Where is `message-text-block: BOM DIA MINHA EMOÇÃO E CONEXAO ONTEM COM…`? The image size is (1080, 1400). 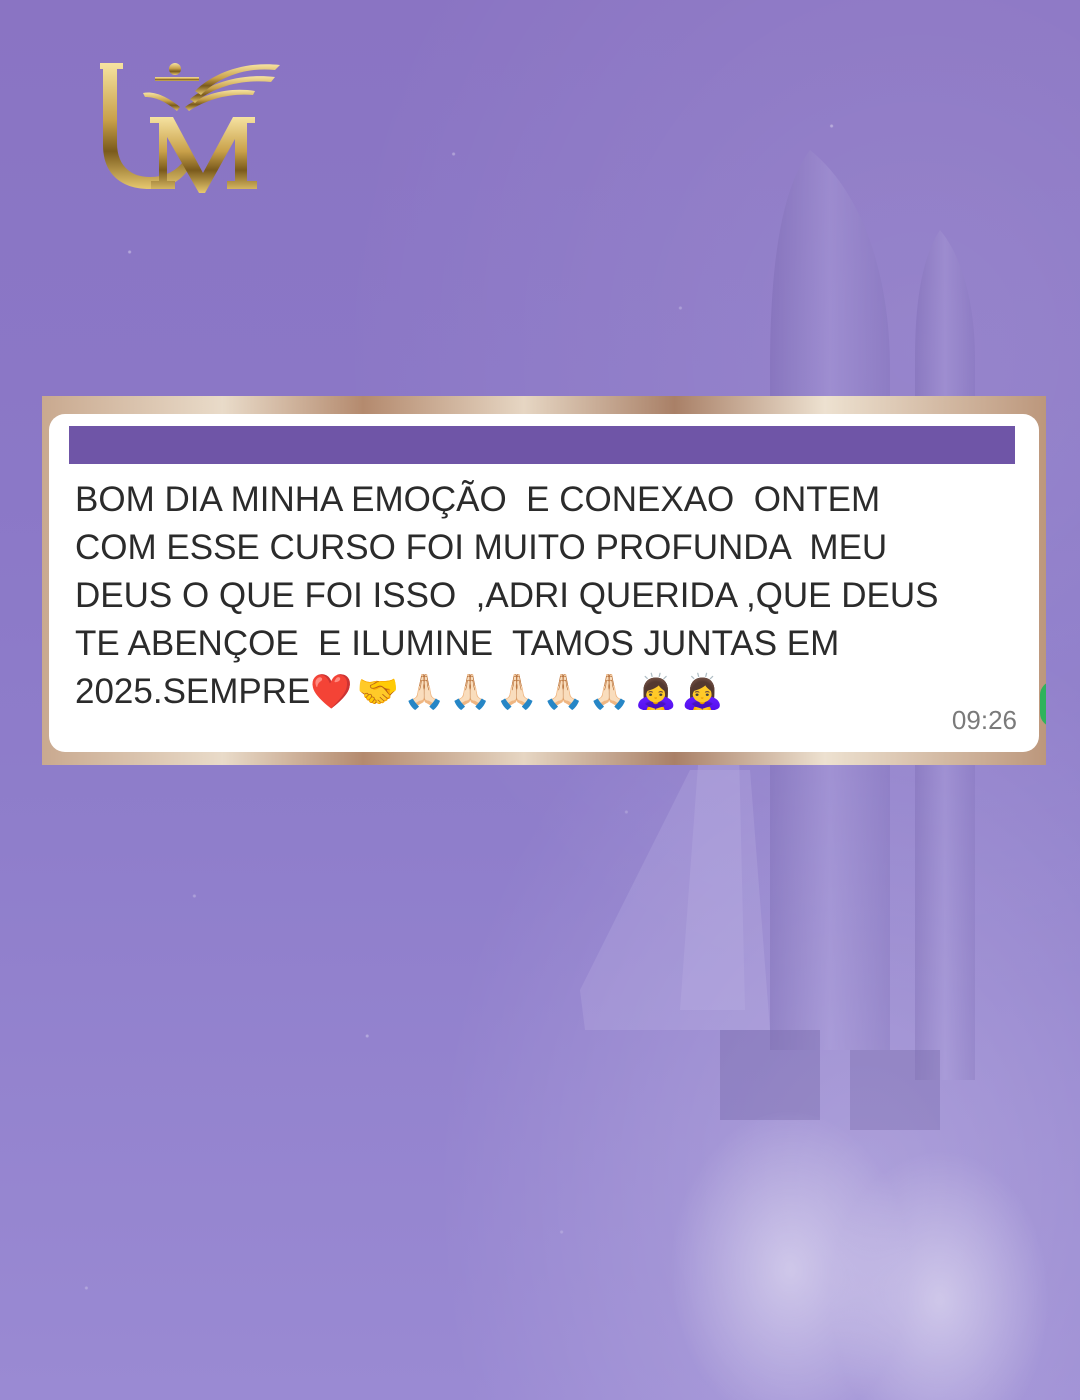
message-text-block: BOM DIA MINHA EMOÇÃO E CONEXAO ONTEM COM… is located at coordinates (535, 596).